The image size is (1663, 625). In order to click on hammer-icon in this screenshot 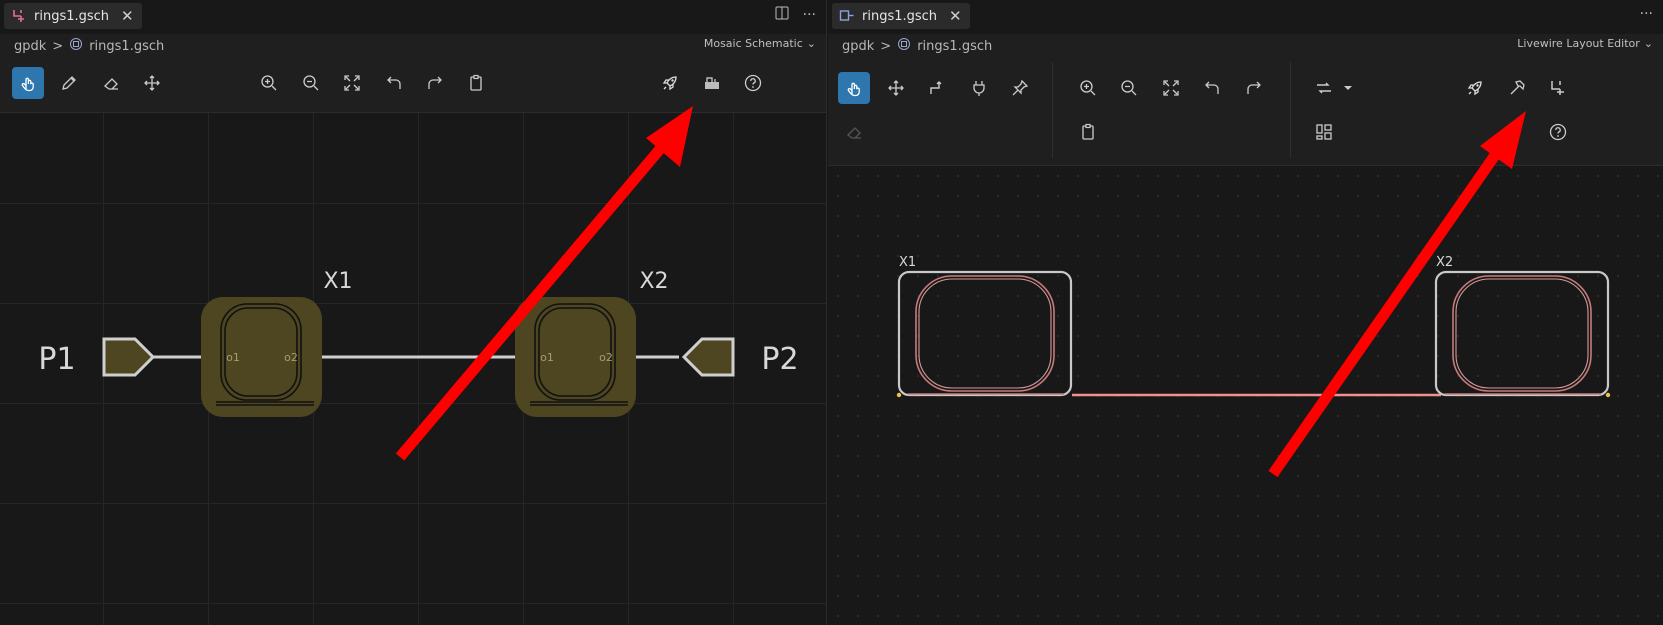, I will do `click(1517, 88)`.